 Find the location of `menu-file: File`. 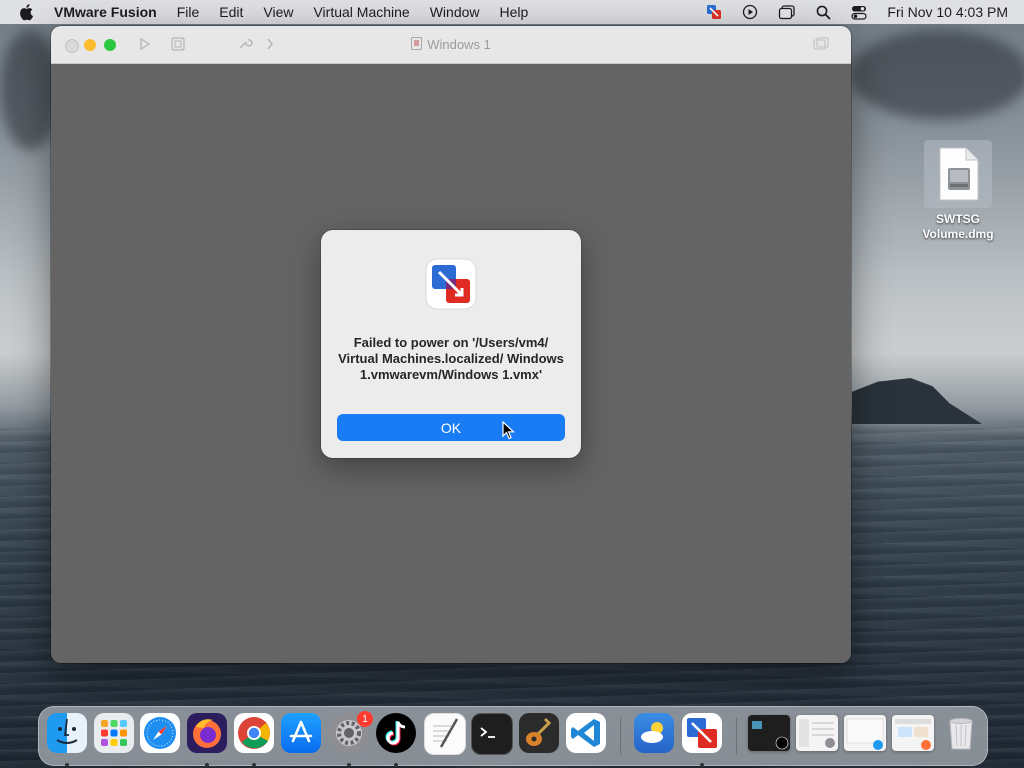

menu-file: File is located at coordinates (188, 12).